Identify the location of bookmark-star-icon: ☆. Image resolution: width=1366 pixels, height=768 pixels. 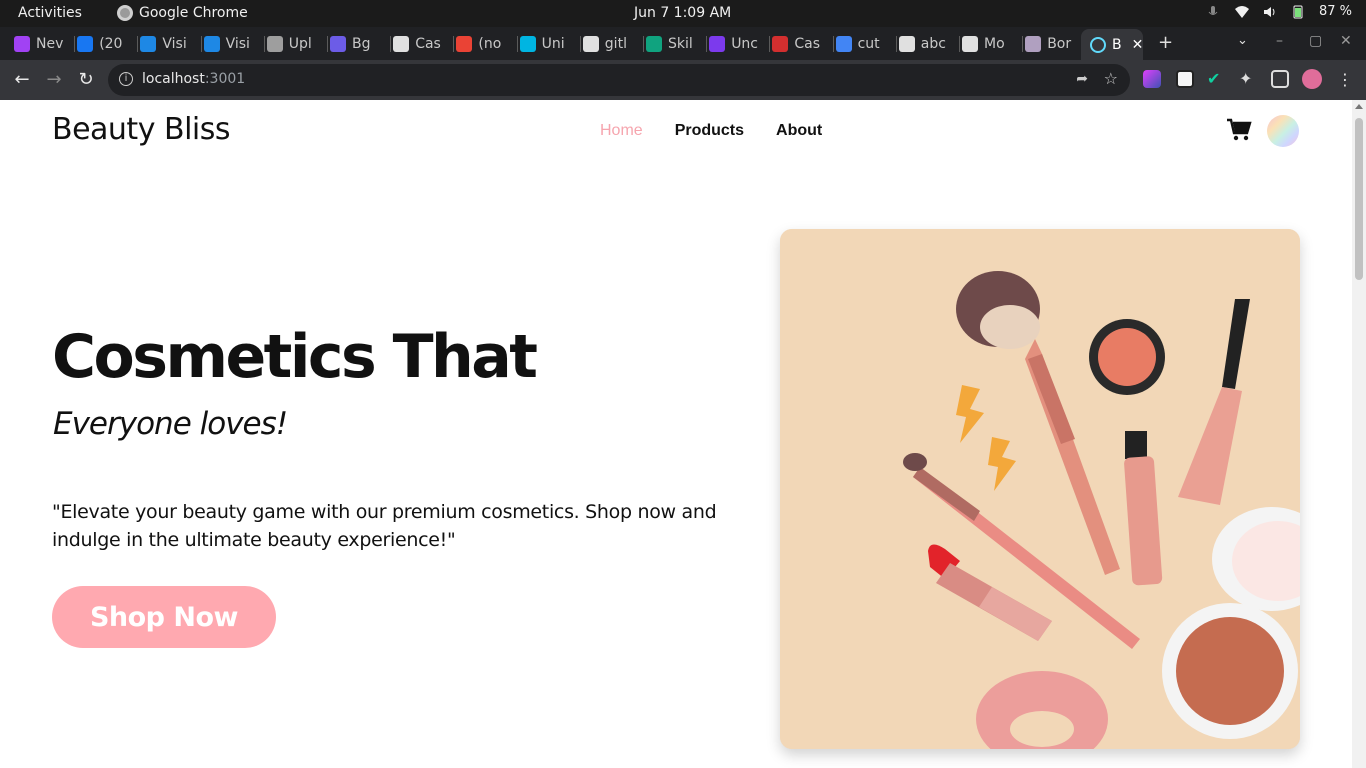
(1111, 78).